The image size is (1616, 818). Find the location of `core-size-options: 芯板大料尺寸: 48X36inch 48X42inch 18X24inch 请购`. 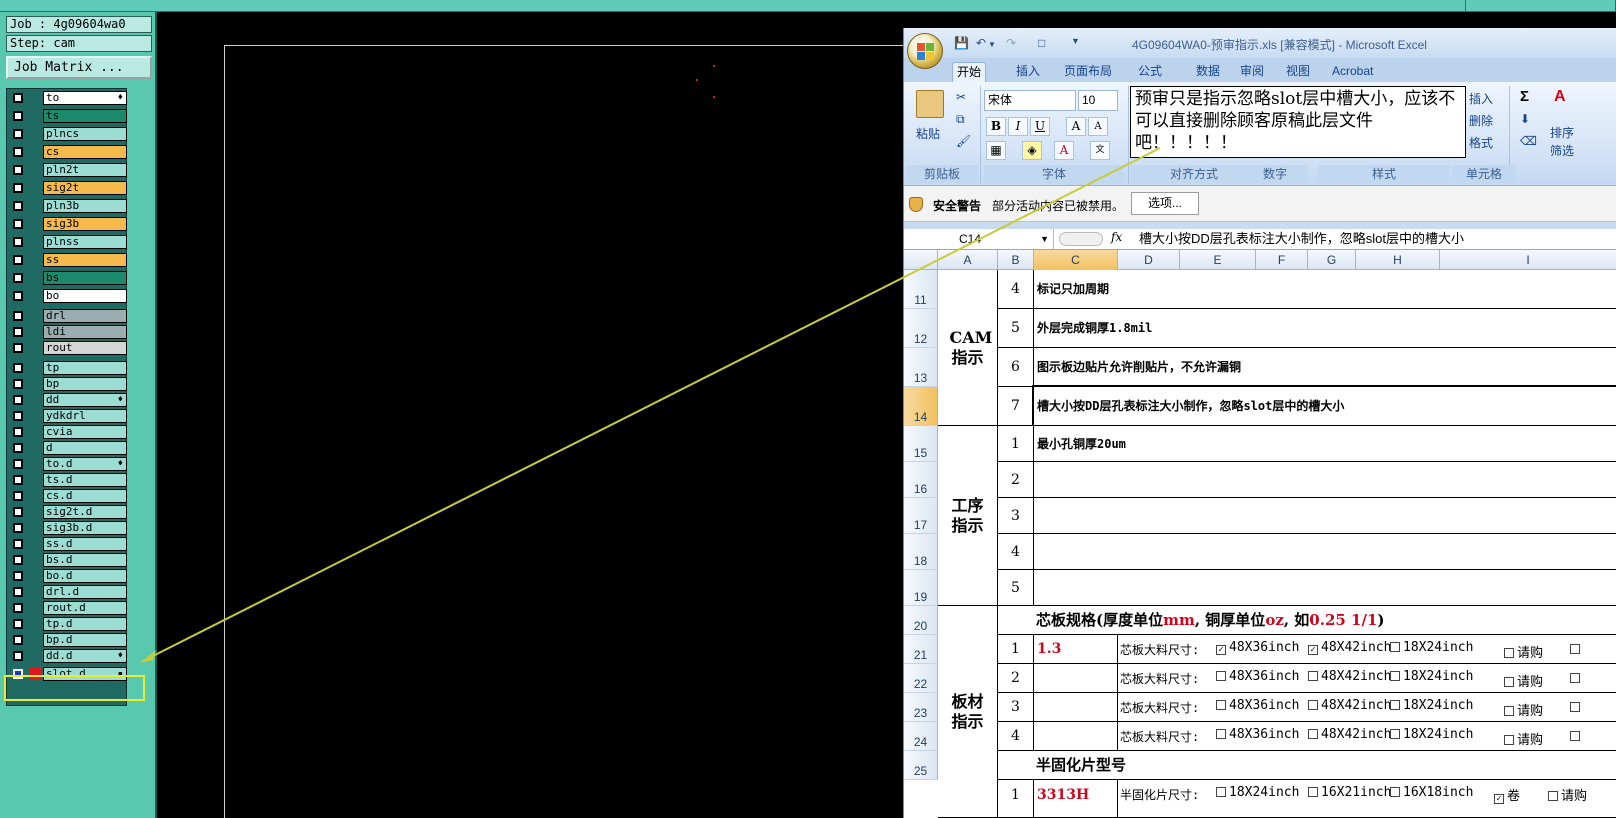

core-size-options: 芯板大料尺寸: 48X36inch 48X42inch 18X24inch 请购 is located at coordinates (1367, 707).